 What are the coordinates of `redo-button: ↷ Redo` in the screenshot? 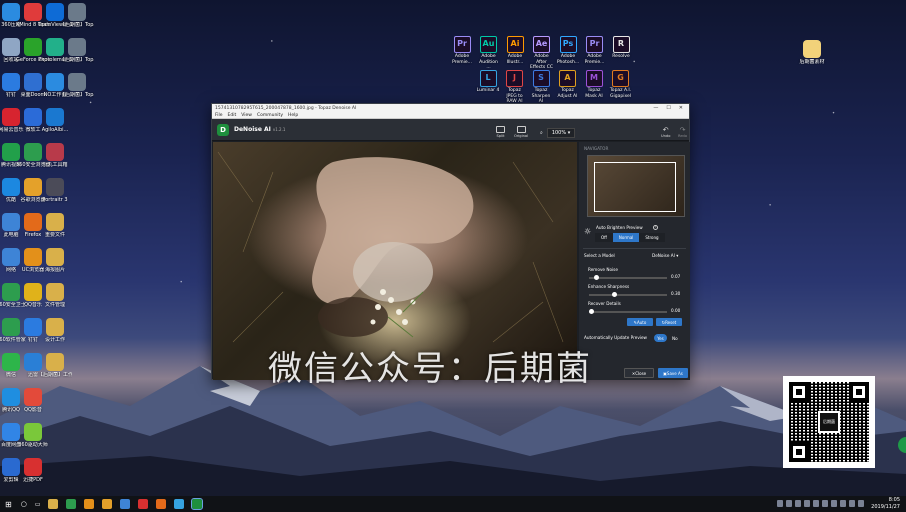 It's located at (682, 132).